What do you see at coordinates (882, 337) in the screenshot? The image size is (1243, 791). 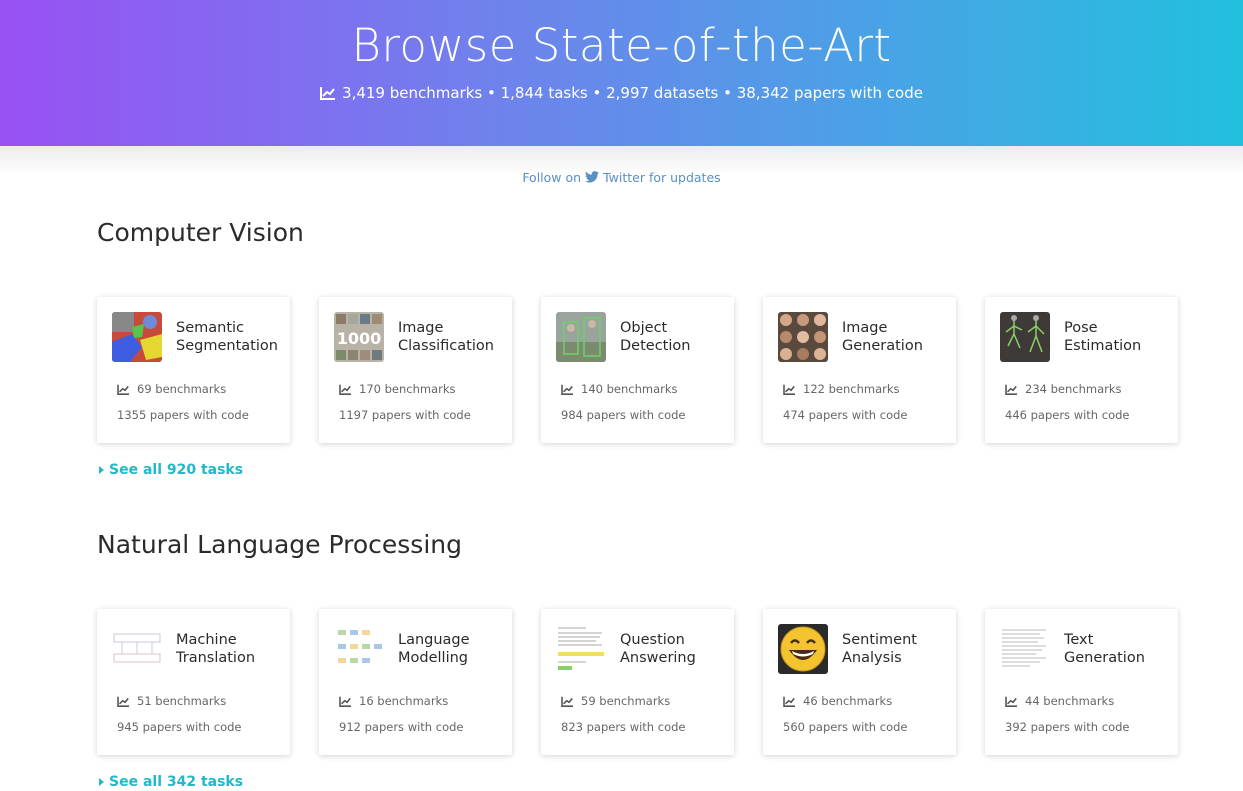 I see `task-name: Image Generation` at bounding box center [882, 337].